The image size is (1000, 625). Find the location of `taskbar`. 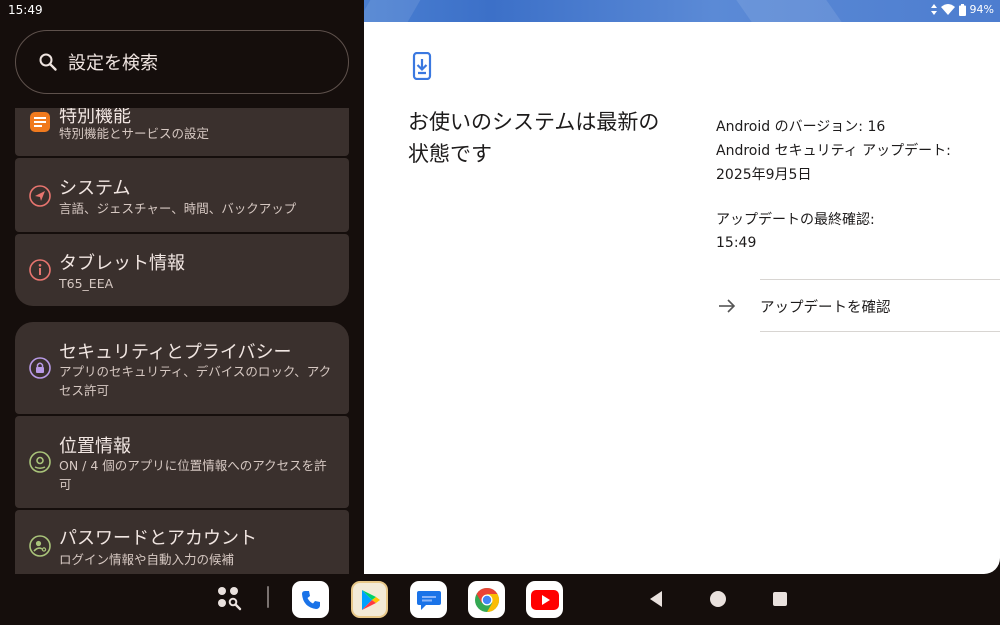

taskbar is located at coordinates (500, 599).